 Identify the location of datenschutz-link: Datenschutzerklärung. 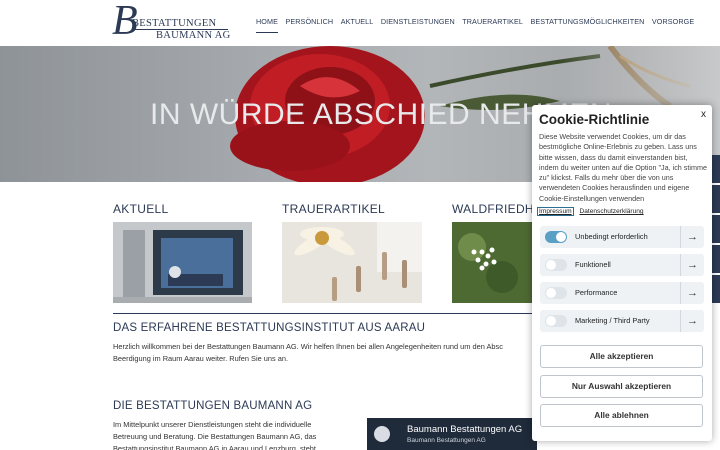
(611, 211).